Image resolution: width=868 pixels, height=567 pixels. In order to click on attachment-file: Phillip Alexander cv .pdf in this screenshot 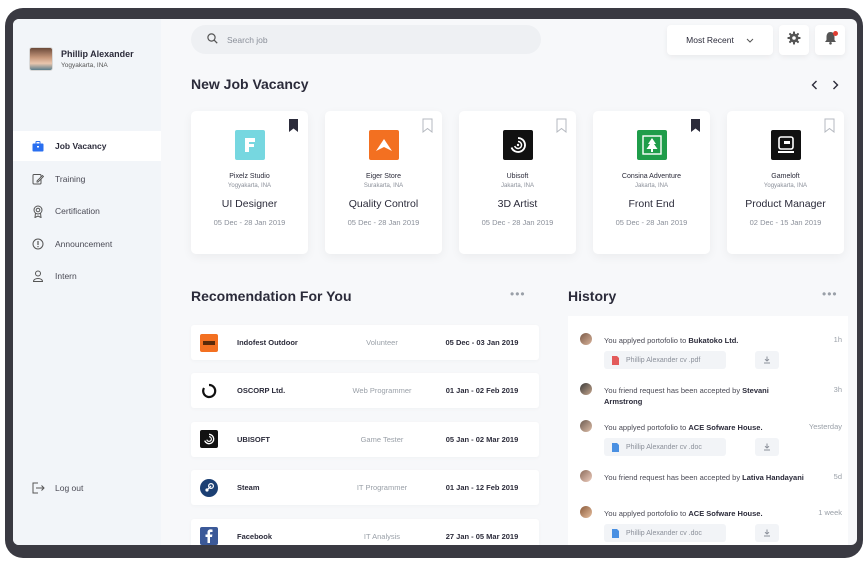, I will do `click(665, 360)`.